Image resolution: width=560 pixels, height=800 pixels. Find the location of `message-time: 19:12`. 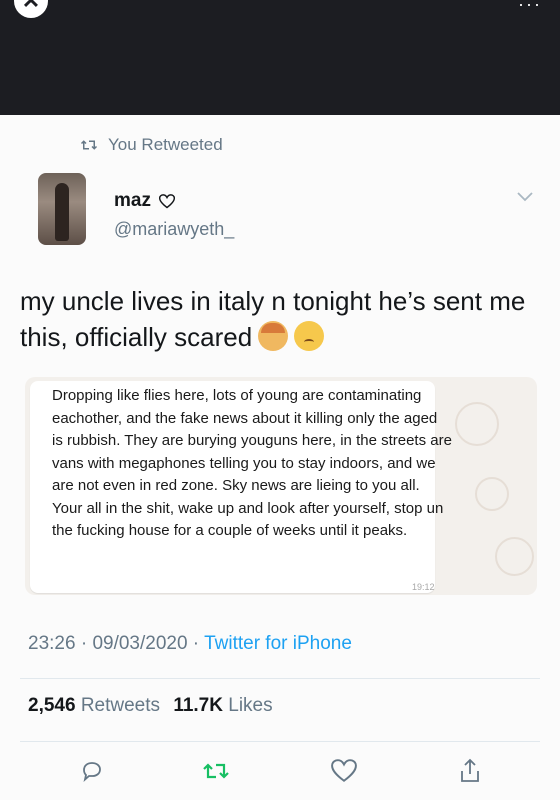

message-time: 19:12 is located at coordinates (423, 587).